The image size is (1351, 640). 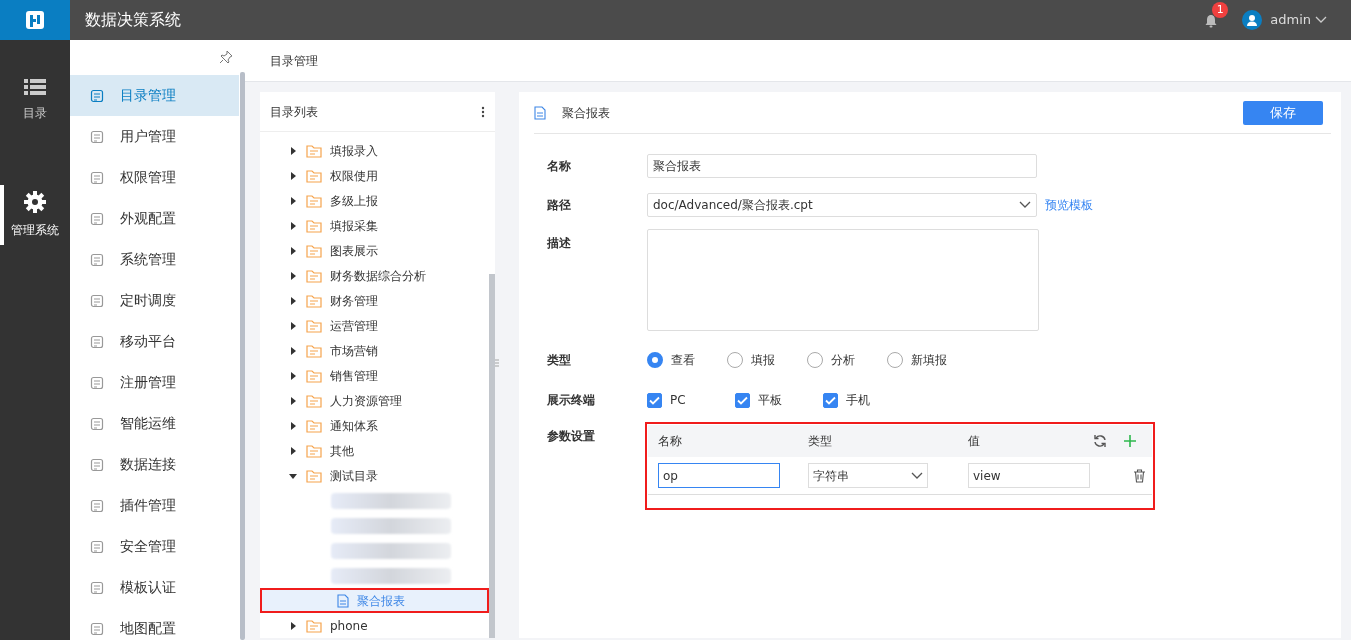 I want to click on sidebar-item: 用户管理, so click(x=154, y=136).